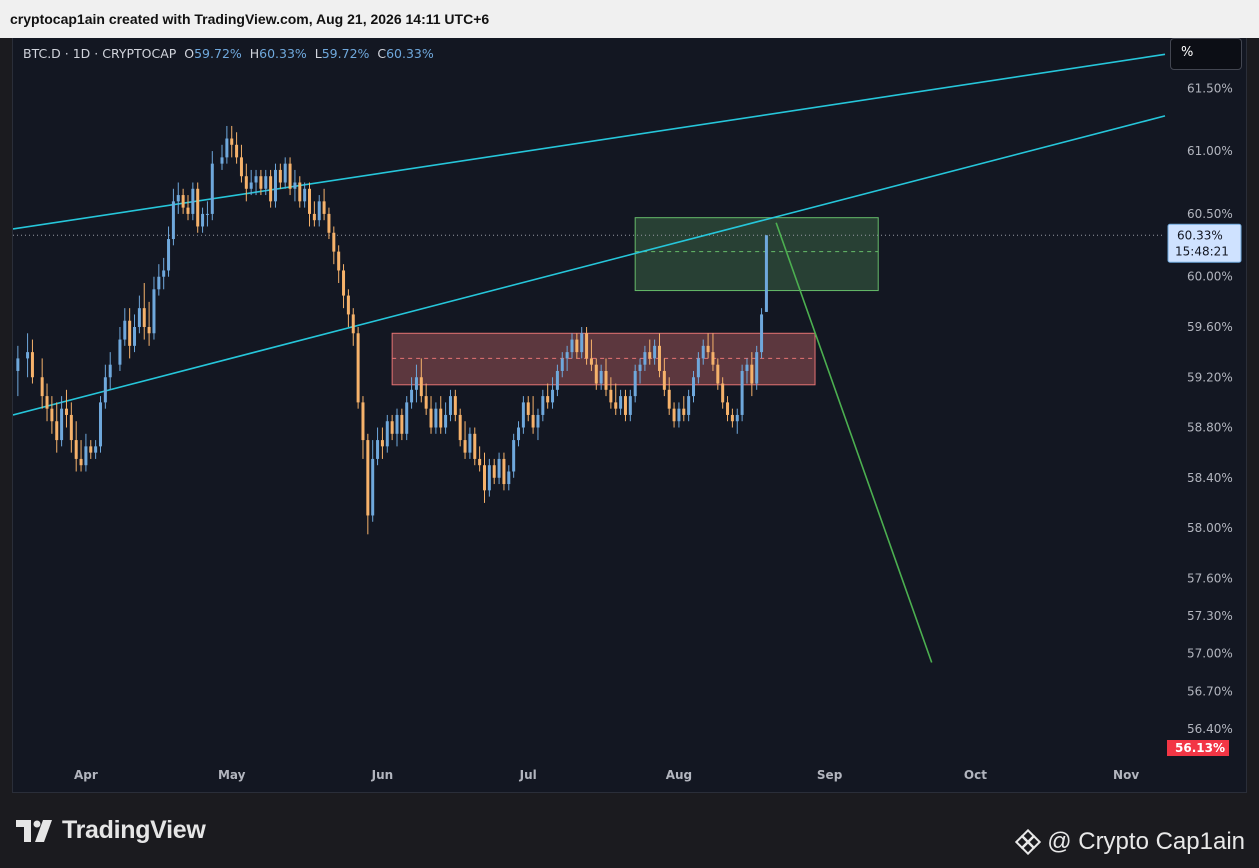  I want to click on price-tag-countdown: 15:48:21, so click(1202, 251).